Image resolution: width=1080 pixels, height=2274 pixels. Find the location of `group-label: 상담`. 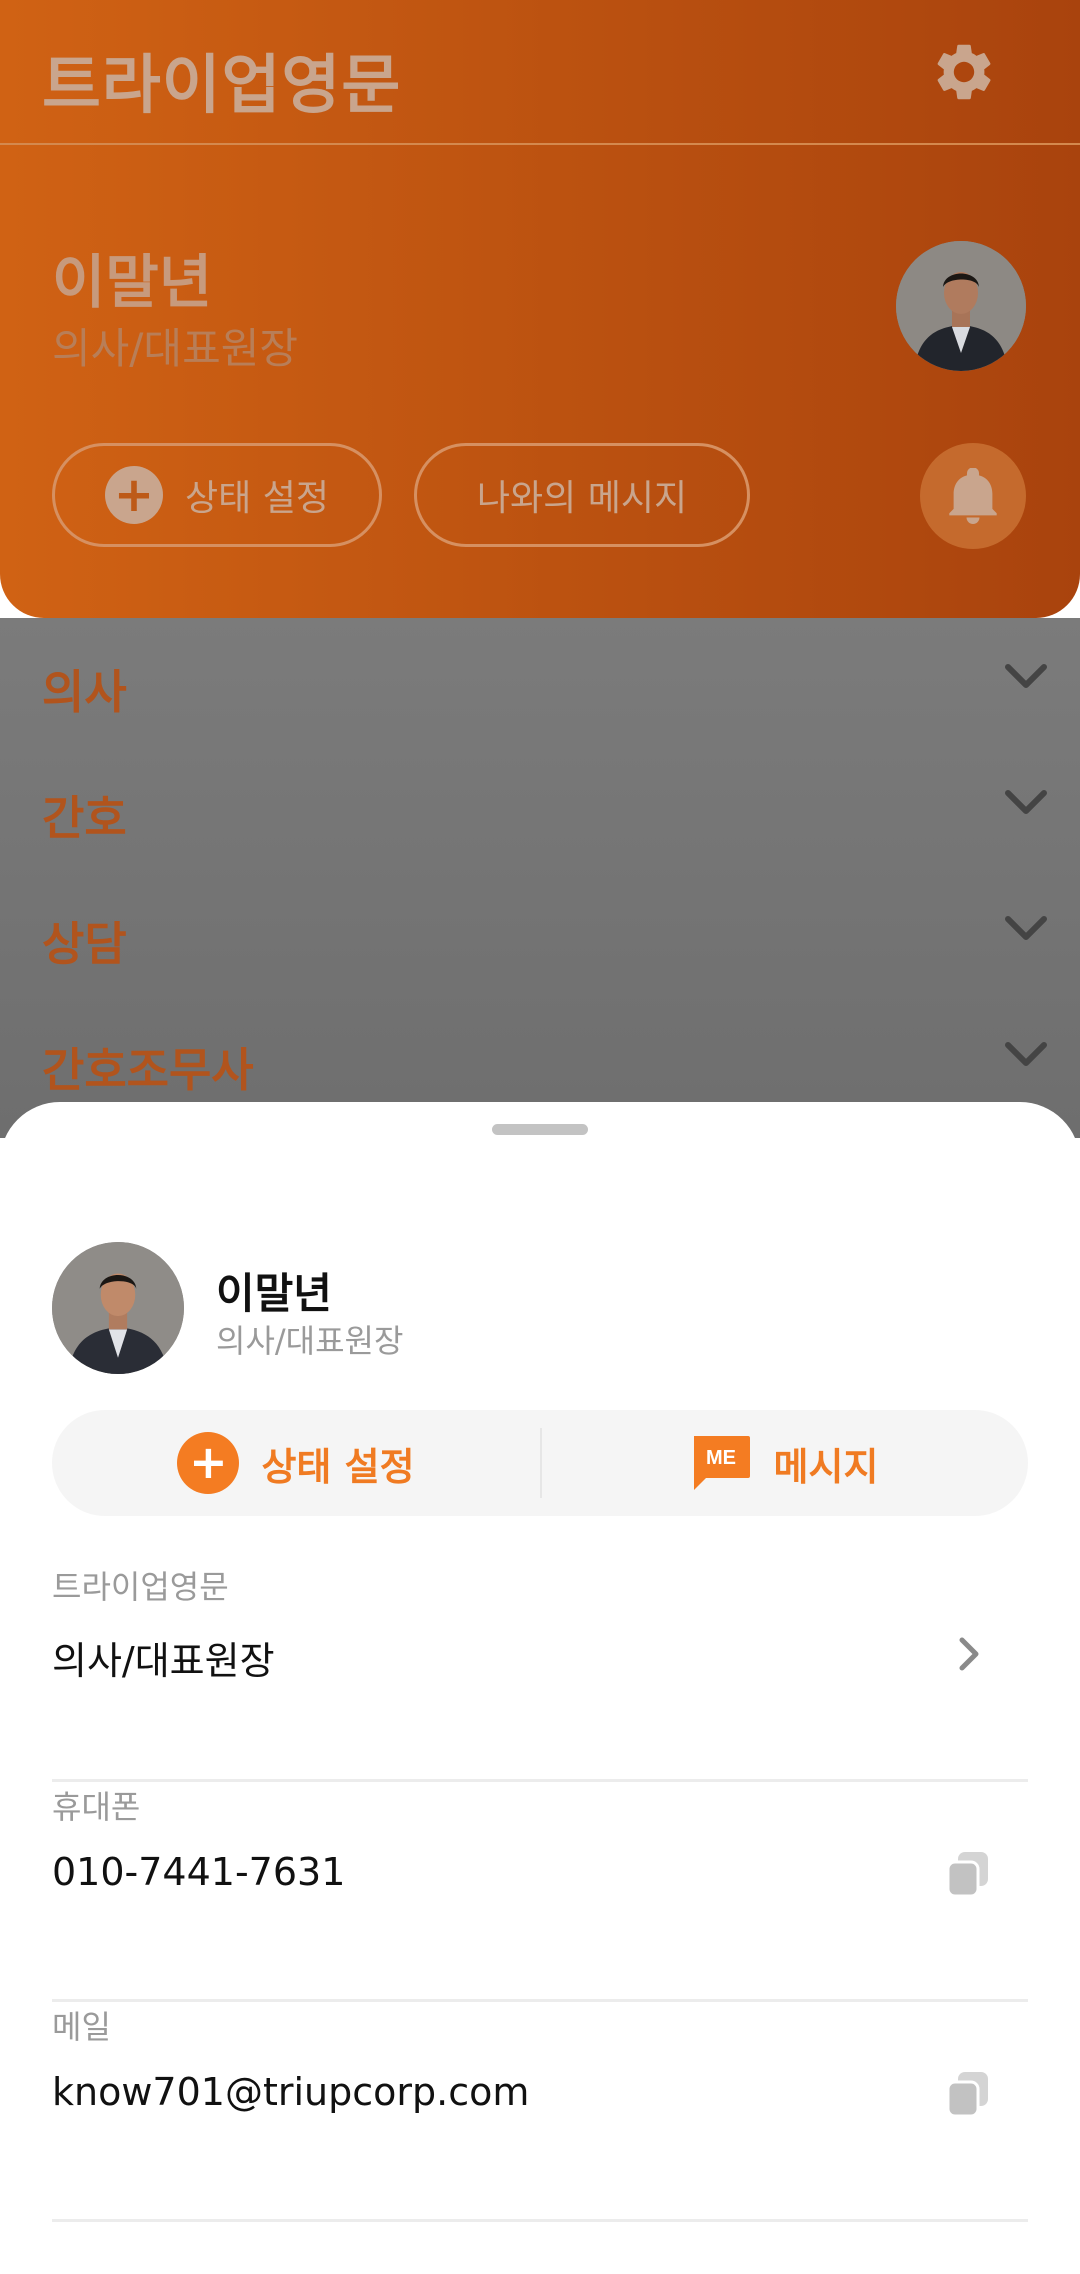

group-label: 상담 is located at coordinates (84, 944).